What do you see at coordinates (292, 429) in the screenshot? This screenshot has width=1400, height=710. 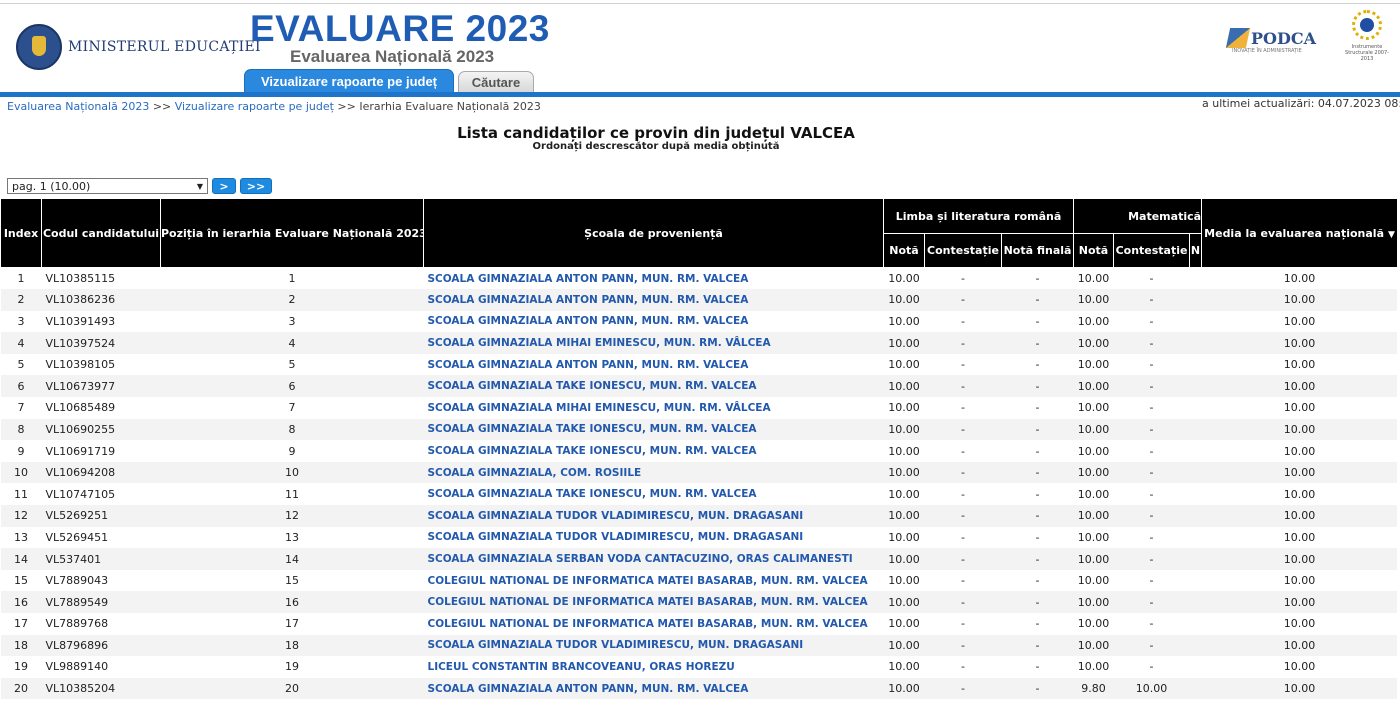 I see `cell-position: 8` at bounding box center [292, 429].